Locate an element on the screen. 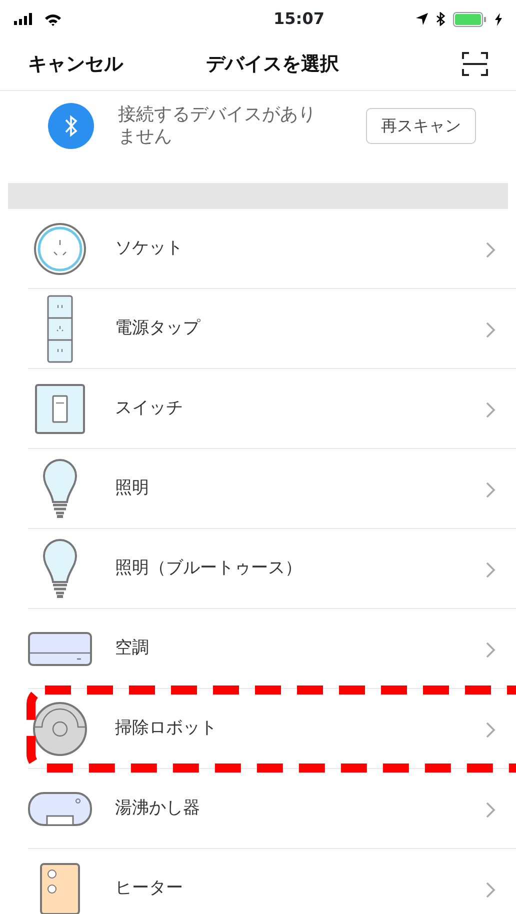 This screenshot has width=516, height=914. battery-icon is located at coordinates (470, 19).